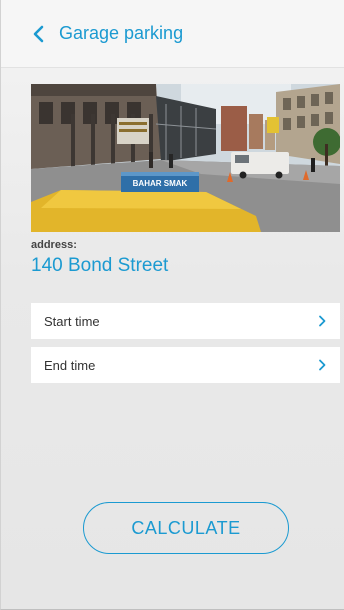 The height and width of the screenshot is (610, 344). I want to click on back-button, so click(38, 34).